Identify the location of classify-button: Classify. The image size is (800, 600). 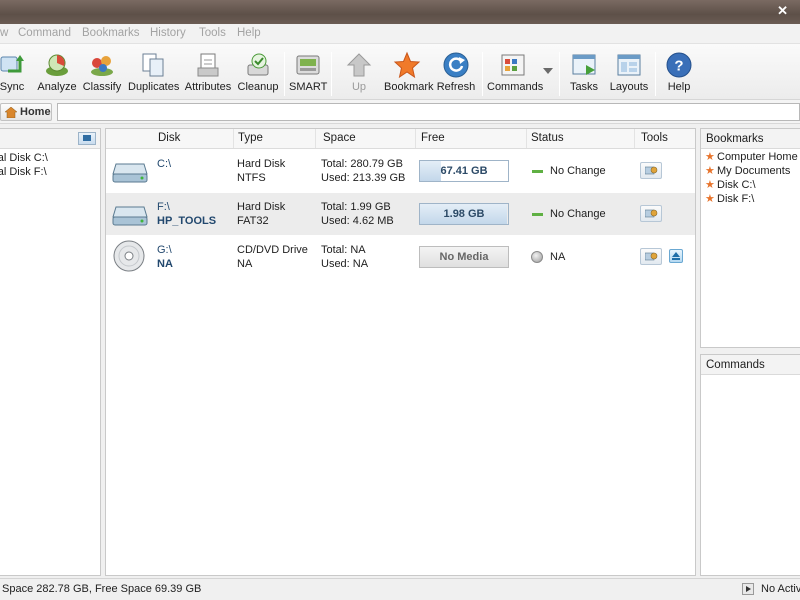
(102, 73).